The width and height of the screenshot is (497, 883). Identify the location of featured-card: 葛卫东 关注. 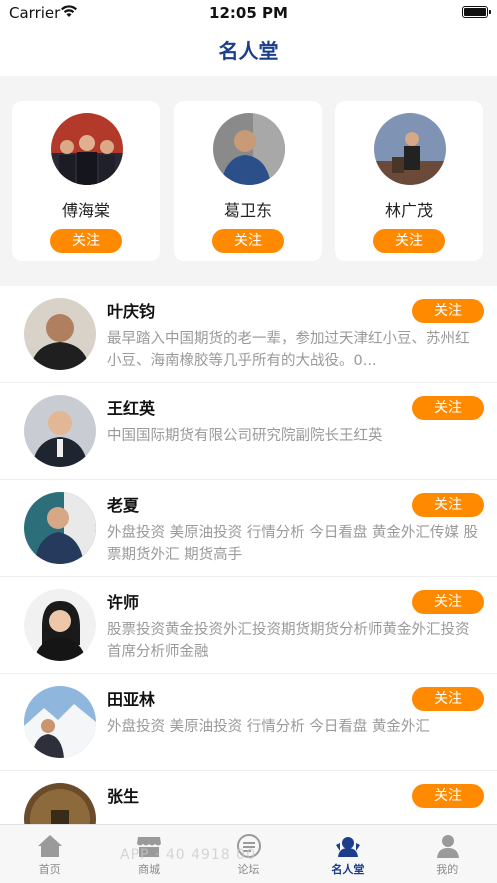
(248, 181).